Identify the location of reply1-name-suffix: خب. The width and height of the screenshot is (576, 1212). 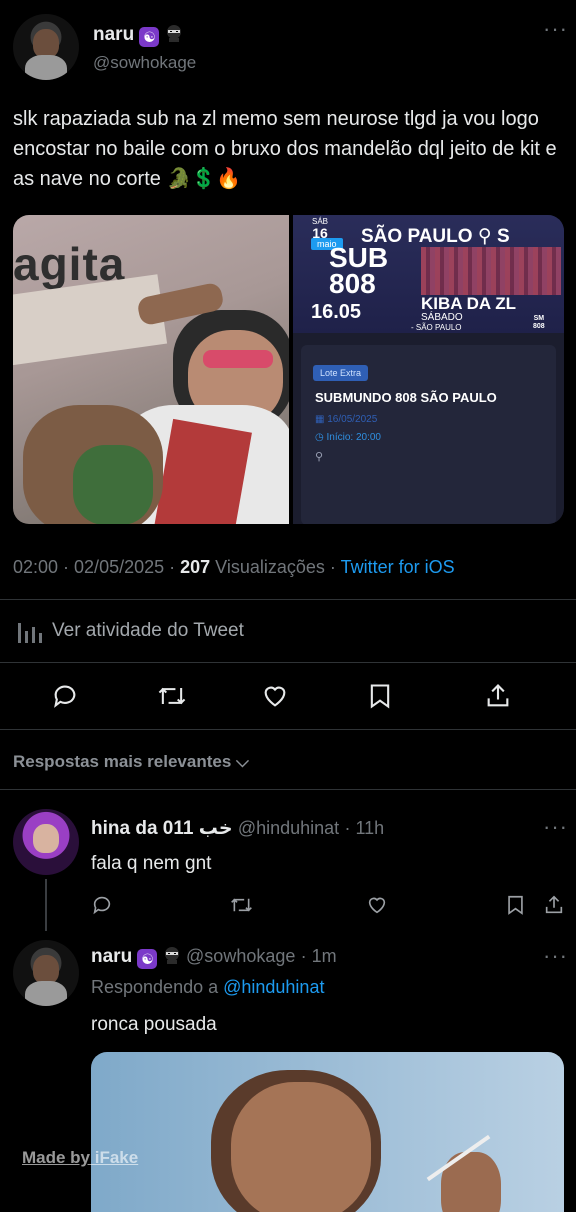
(215, 828).